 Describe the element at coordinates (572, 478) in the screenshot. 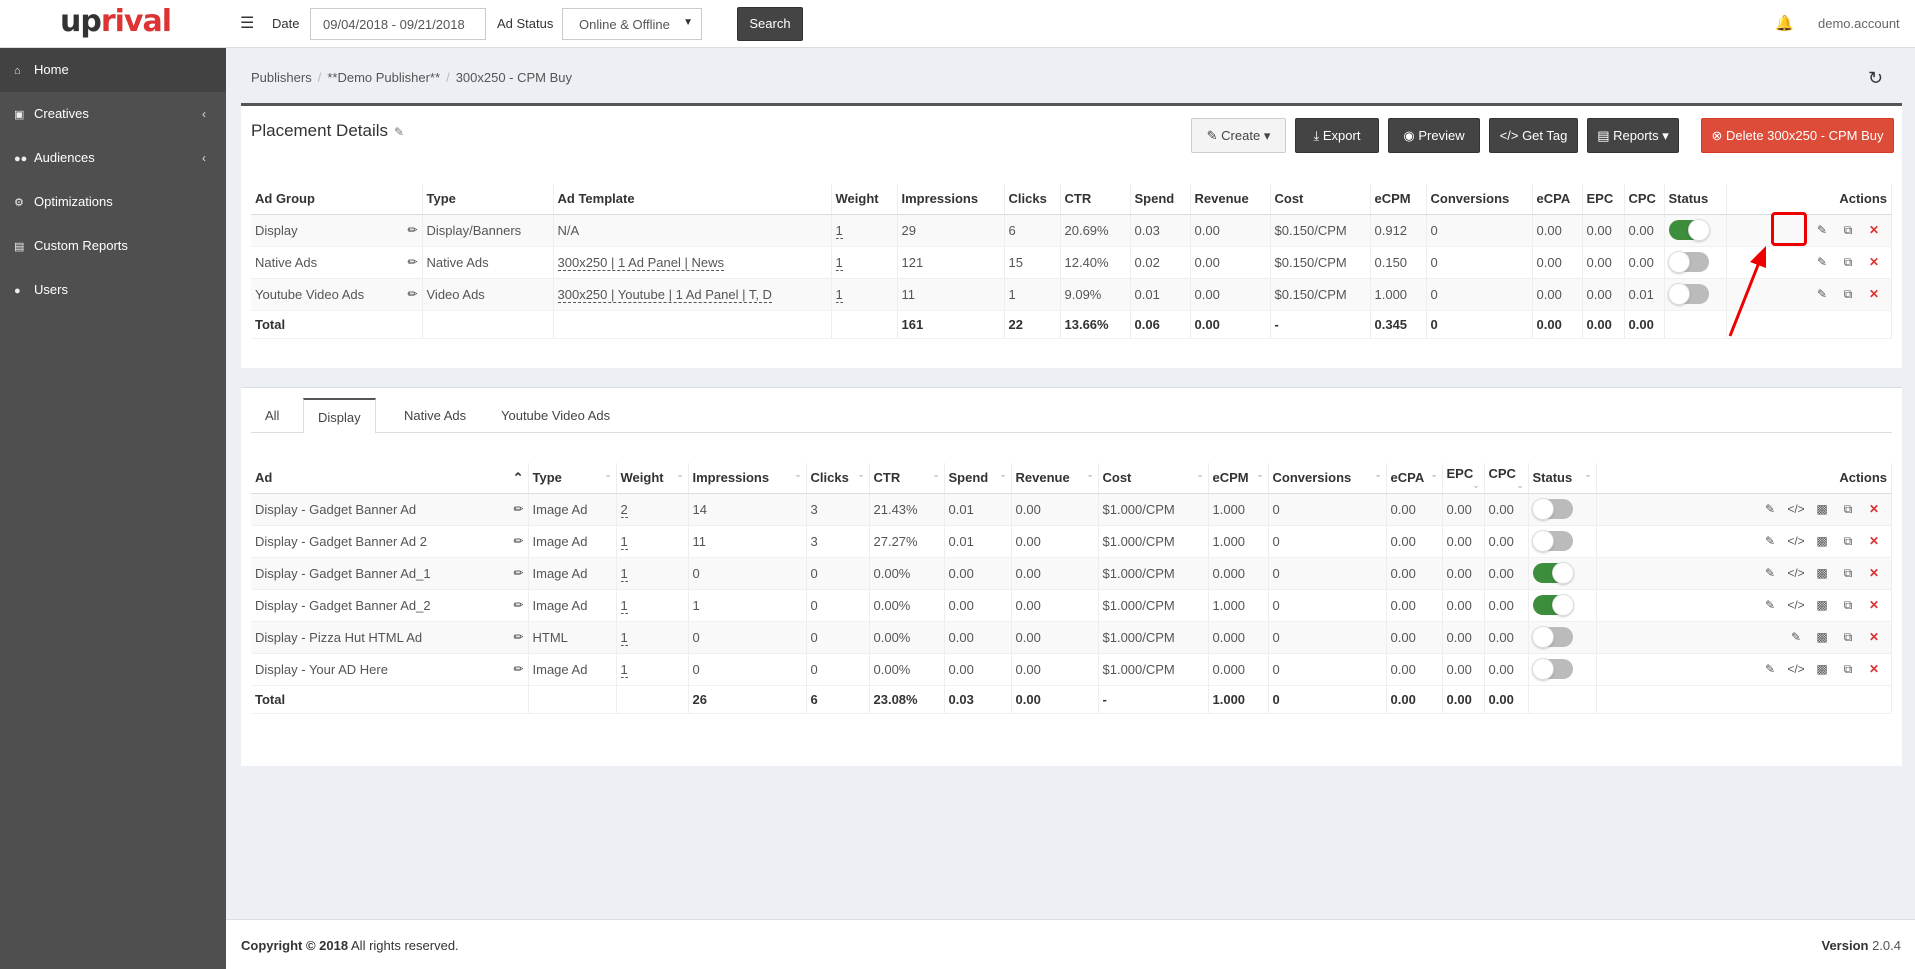

I see `column-header: Type ⌄` at that location.